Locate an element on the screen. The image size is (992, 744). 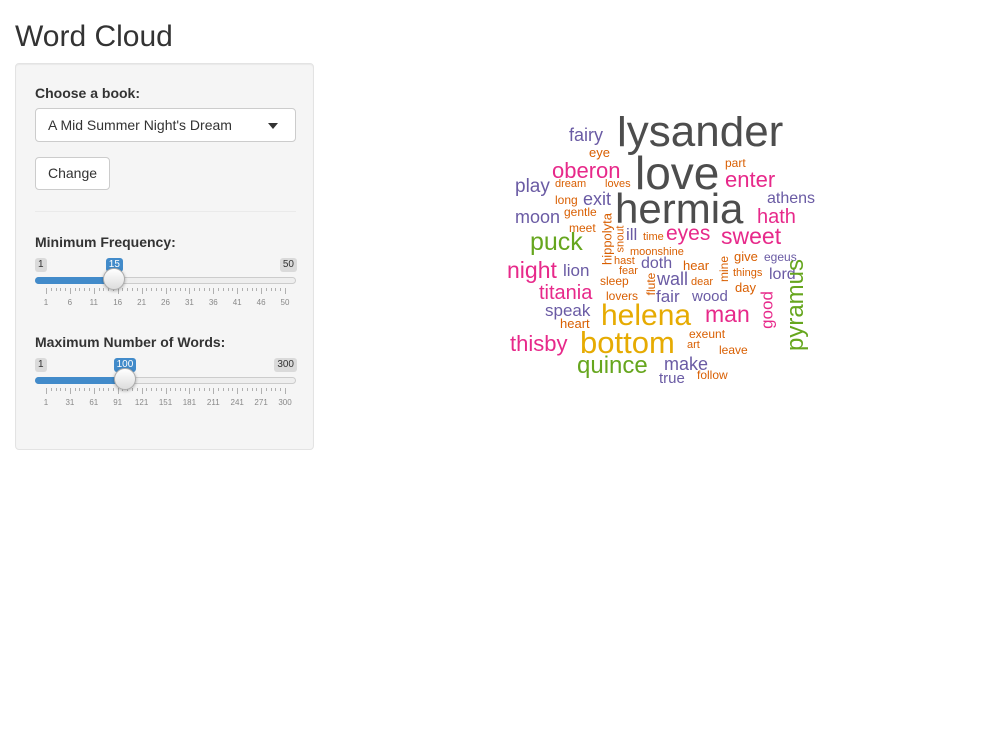
cloud-word: follow is located at coordinates (712, 375).